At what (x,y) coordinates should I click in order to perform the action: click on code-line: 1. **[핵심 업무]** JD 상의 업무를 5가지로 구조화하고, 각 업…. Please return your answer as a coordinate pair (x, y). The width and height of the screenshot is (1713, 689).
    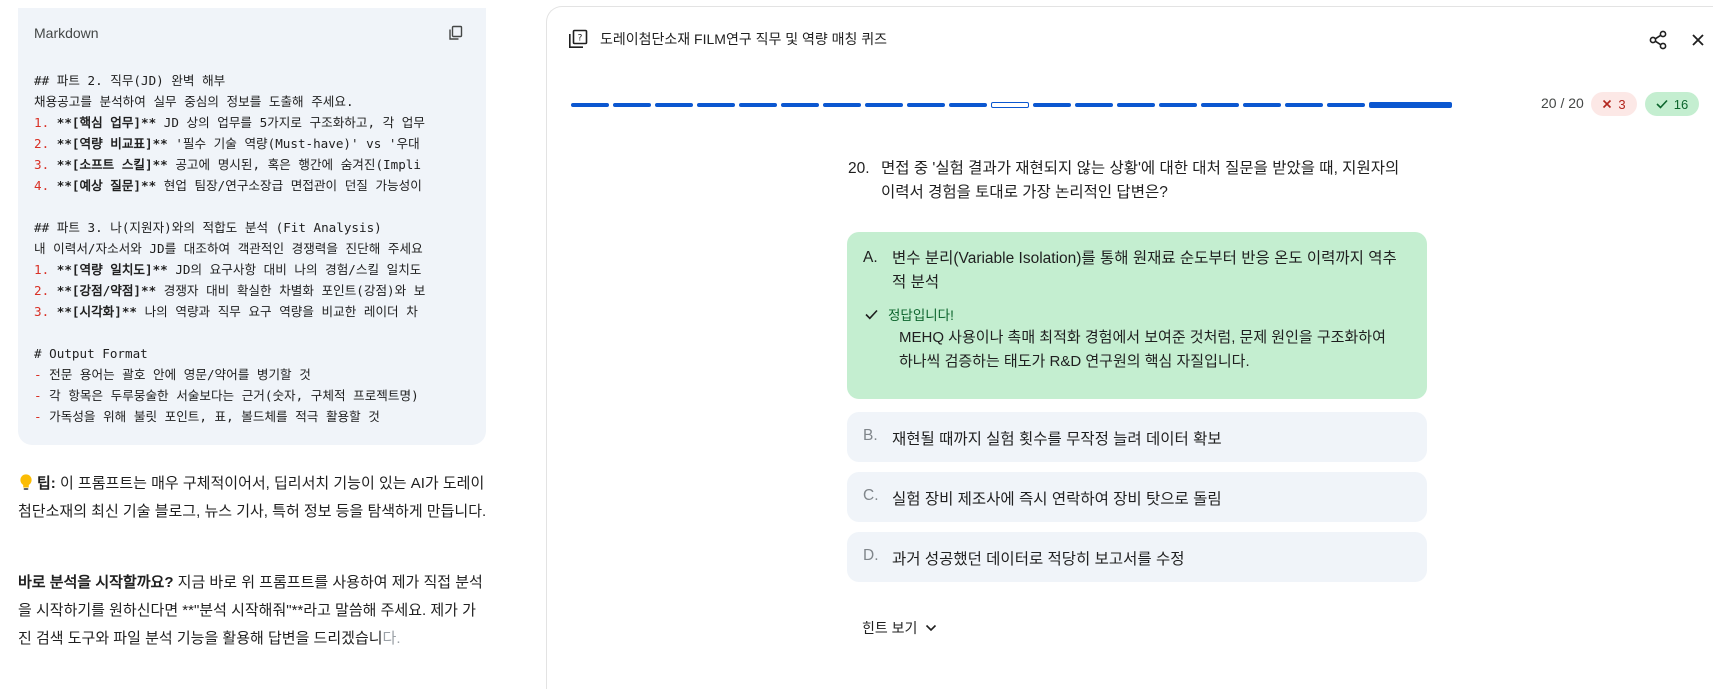
    Looking at the image, I should click on (260, 122).